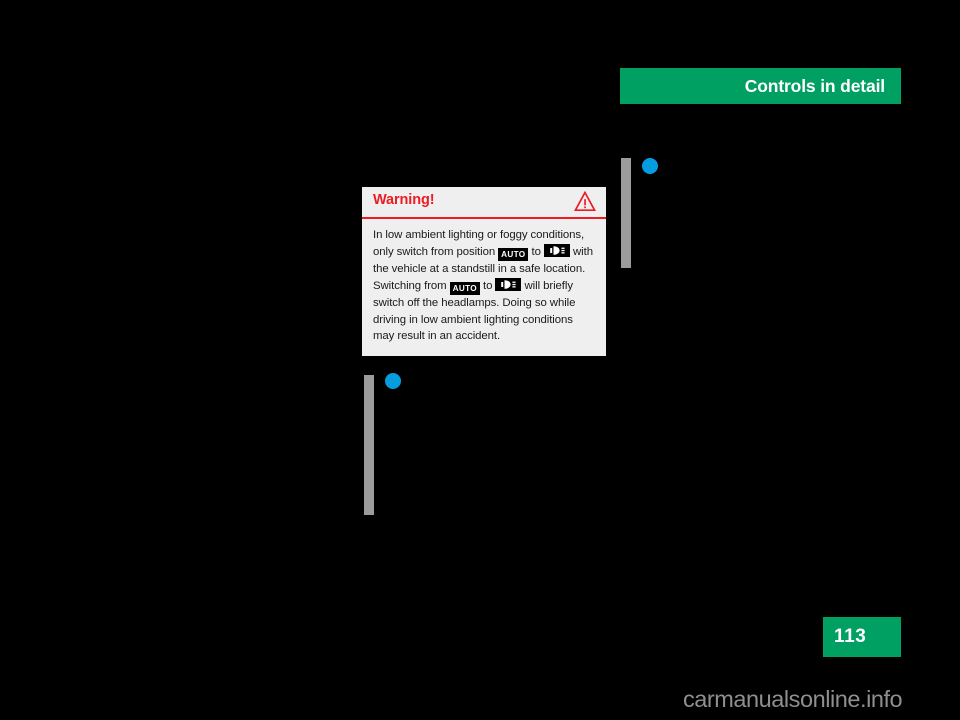  What do you see at coordinates (814, 85) in the screenshot?
I see `running-head-title: Controls in detail` at bounding box center [814, 85].